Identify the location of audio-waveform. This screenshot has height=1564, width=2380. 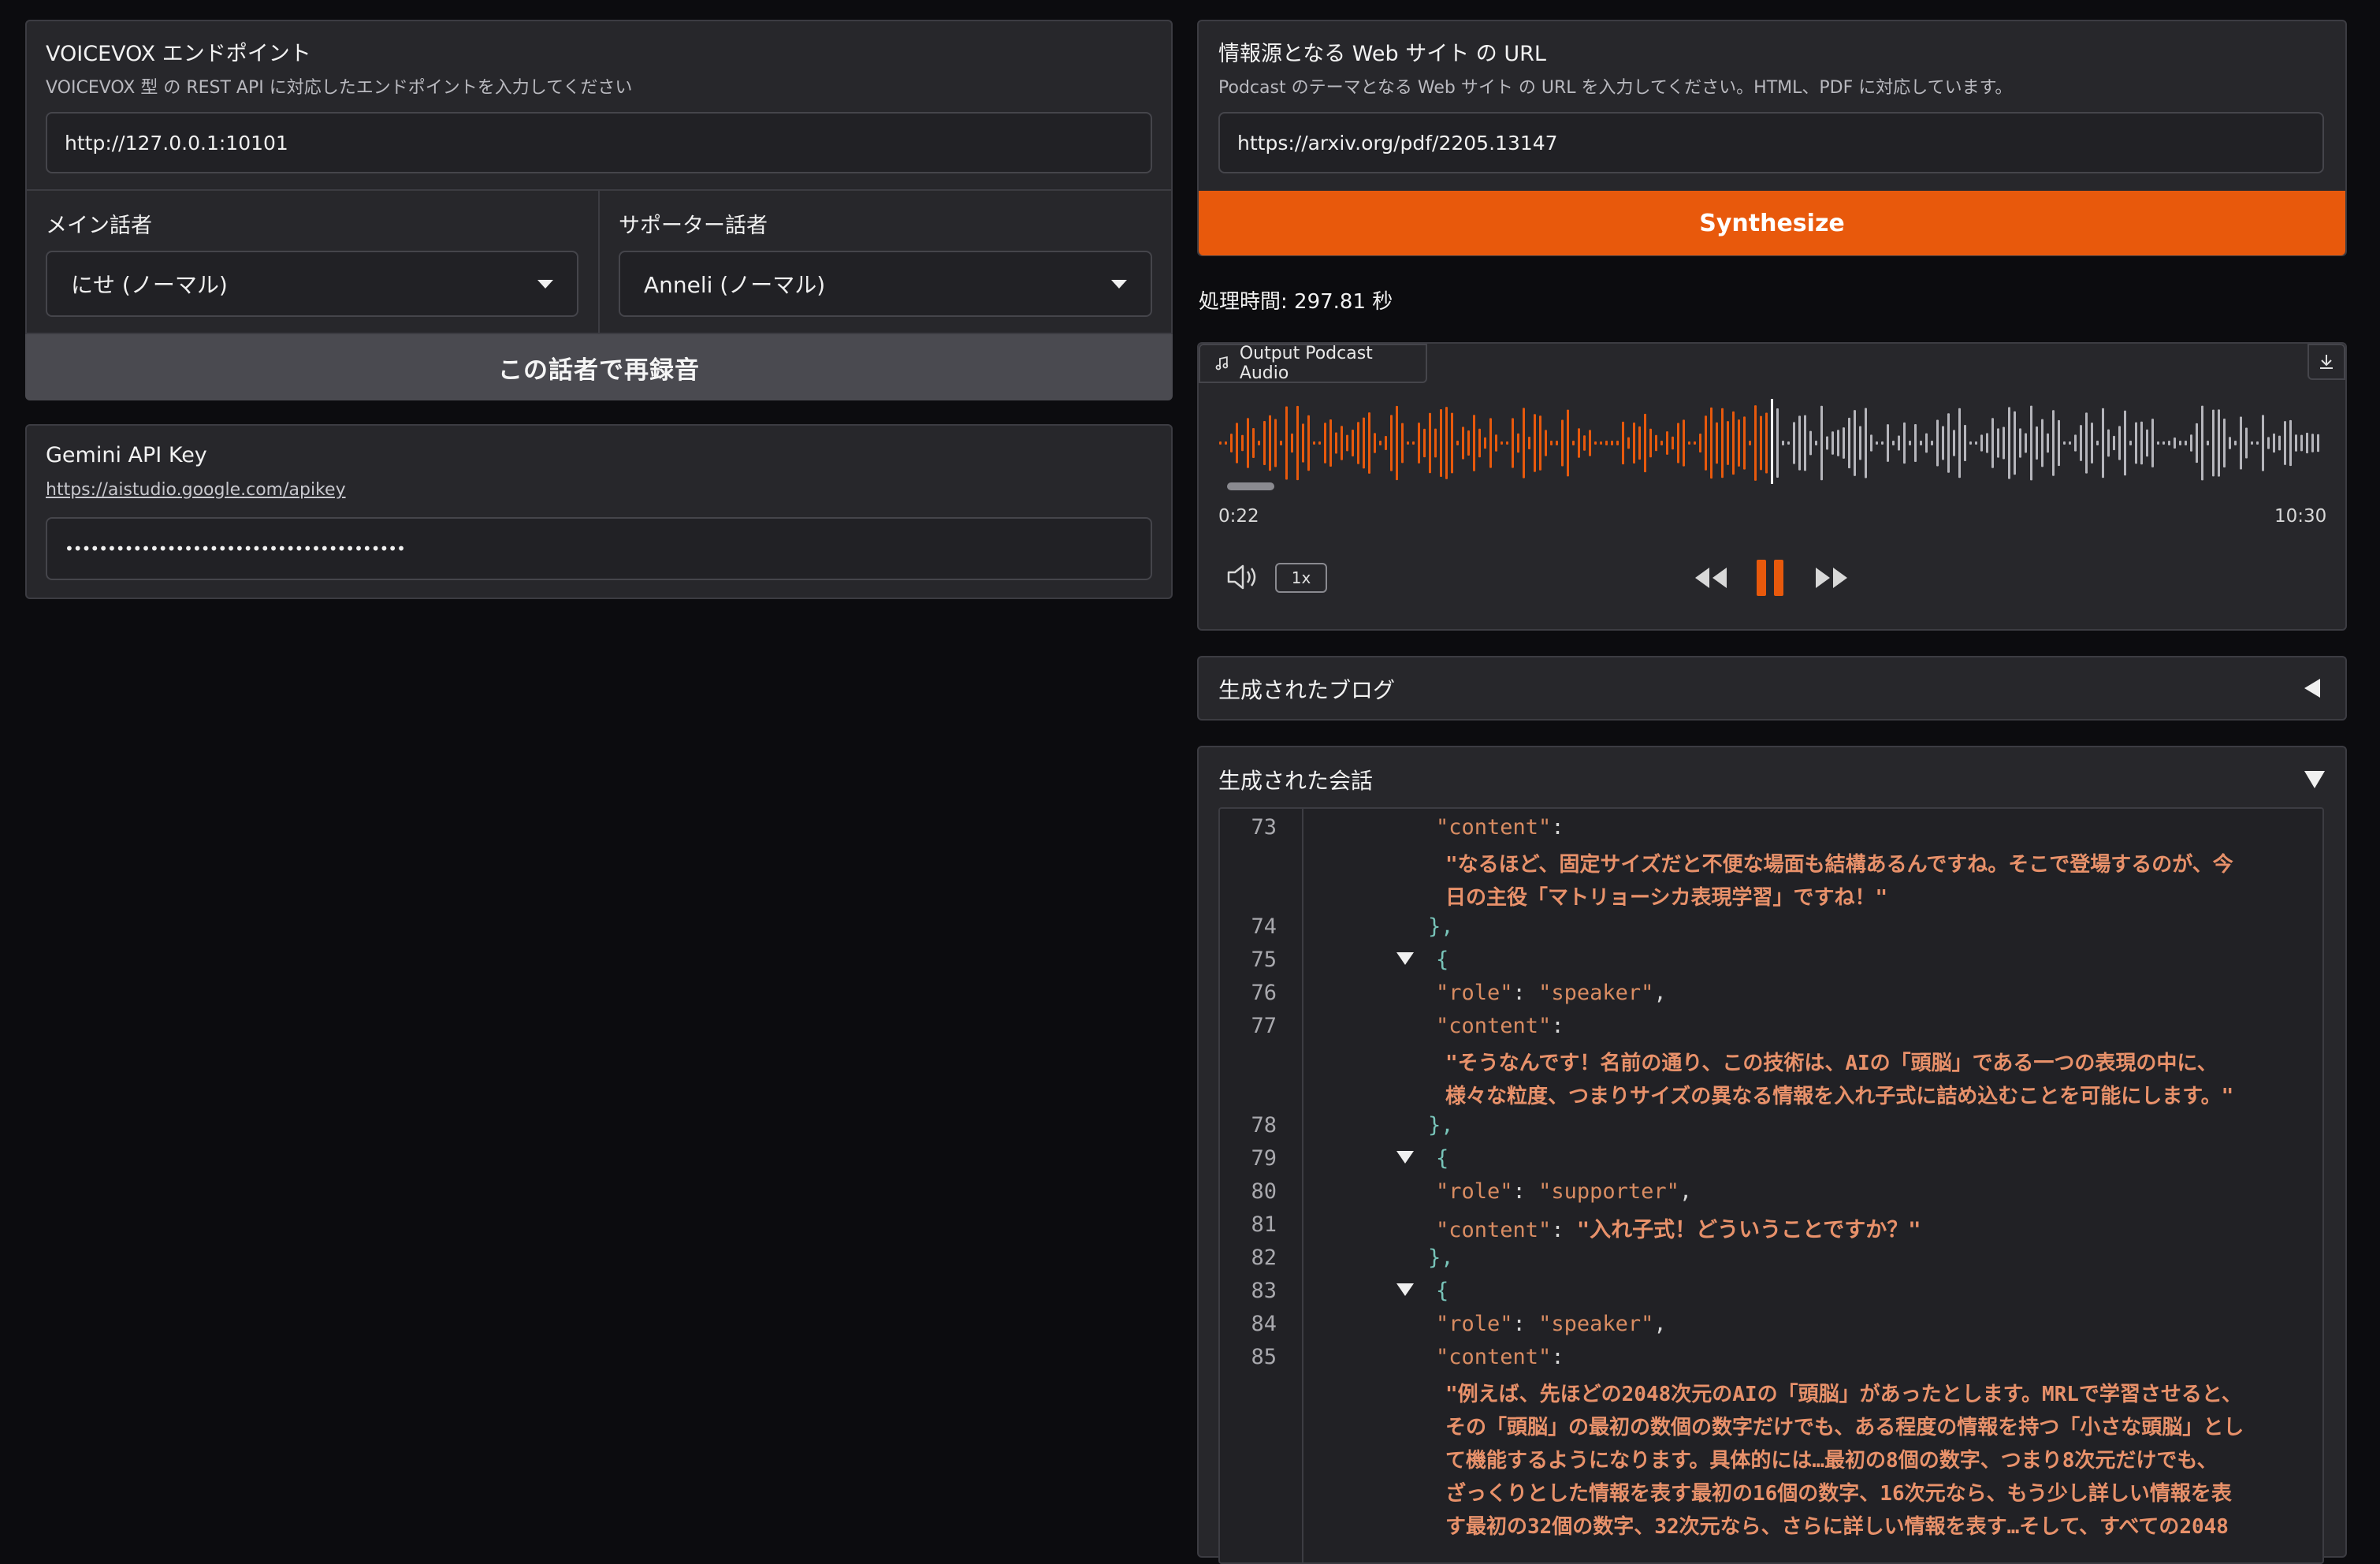
(1771, 446).